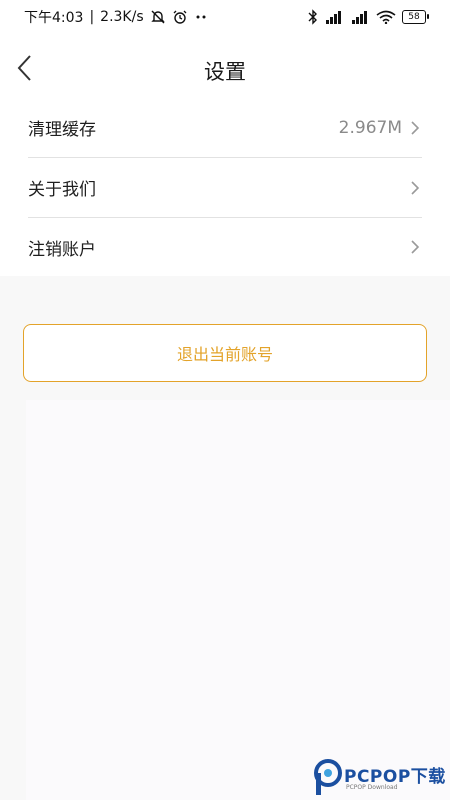 This screenshot has width=450, height=800. Describe the element at coordinates (372, 787) in the screenshot. I see `watermark-sub: PCPOP Download` at that location.